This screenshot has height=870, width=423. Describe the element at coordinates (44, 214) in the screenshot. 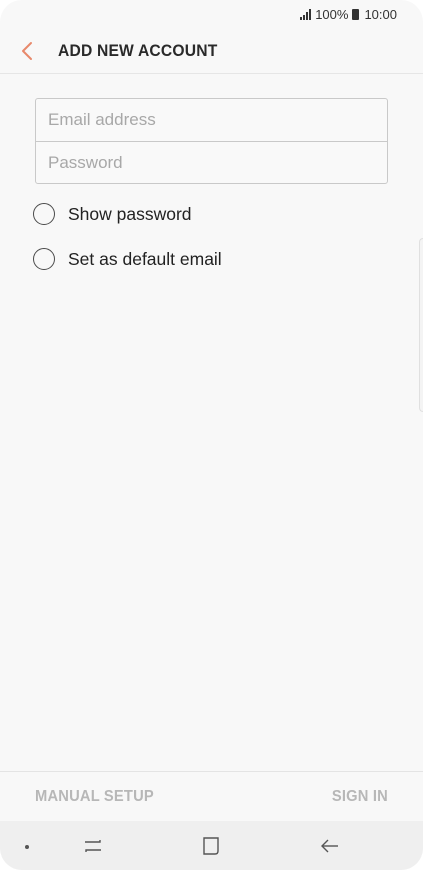

I see `show-password-radio` at that location.